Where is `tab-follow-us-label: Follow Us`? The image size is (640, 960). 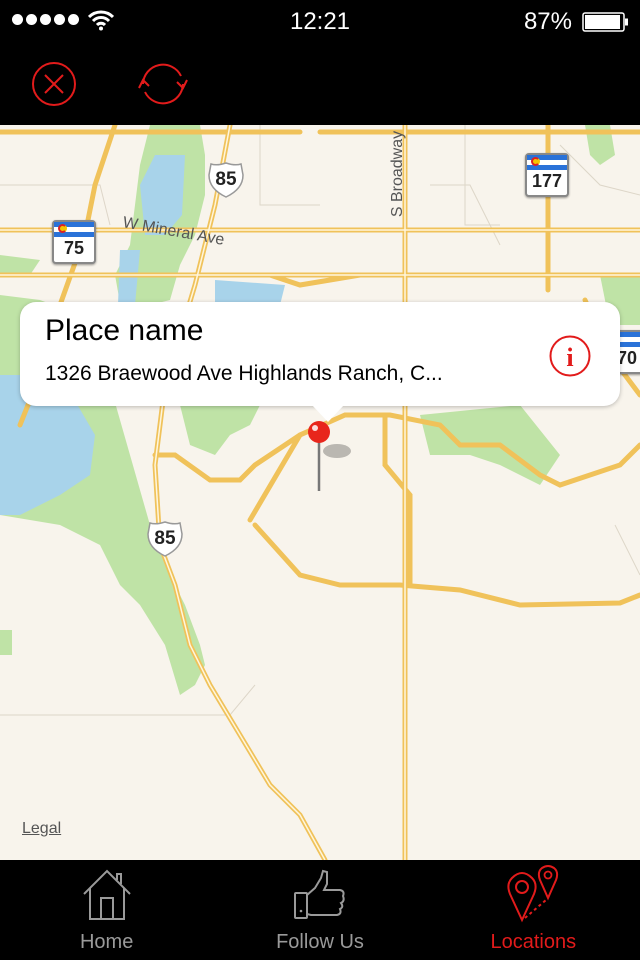
tab-follow-us-label: Follow Us is located at coordinates (320, 942).